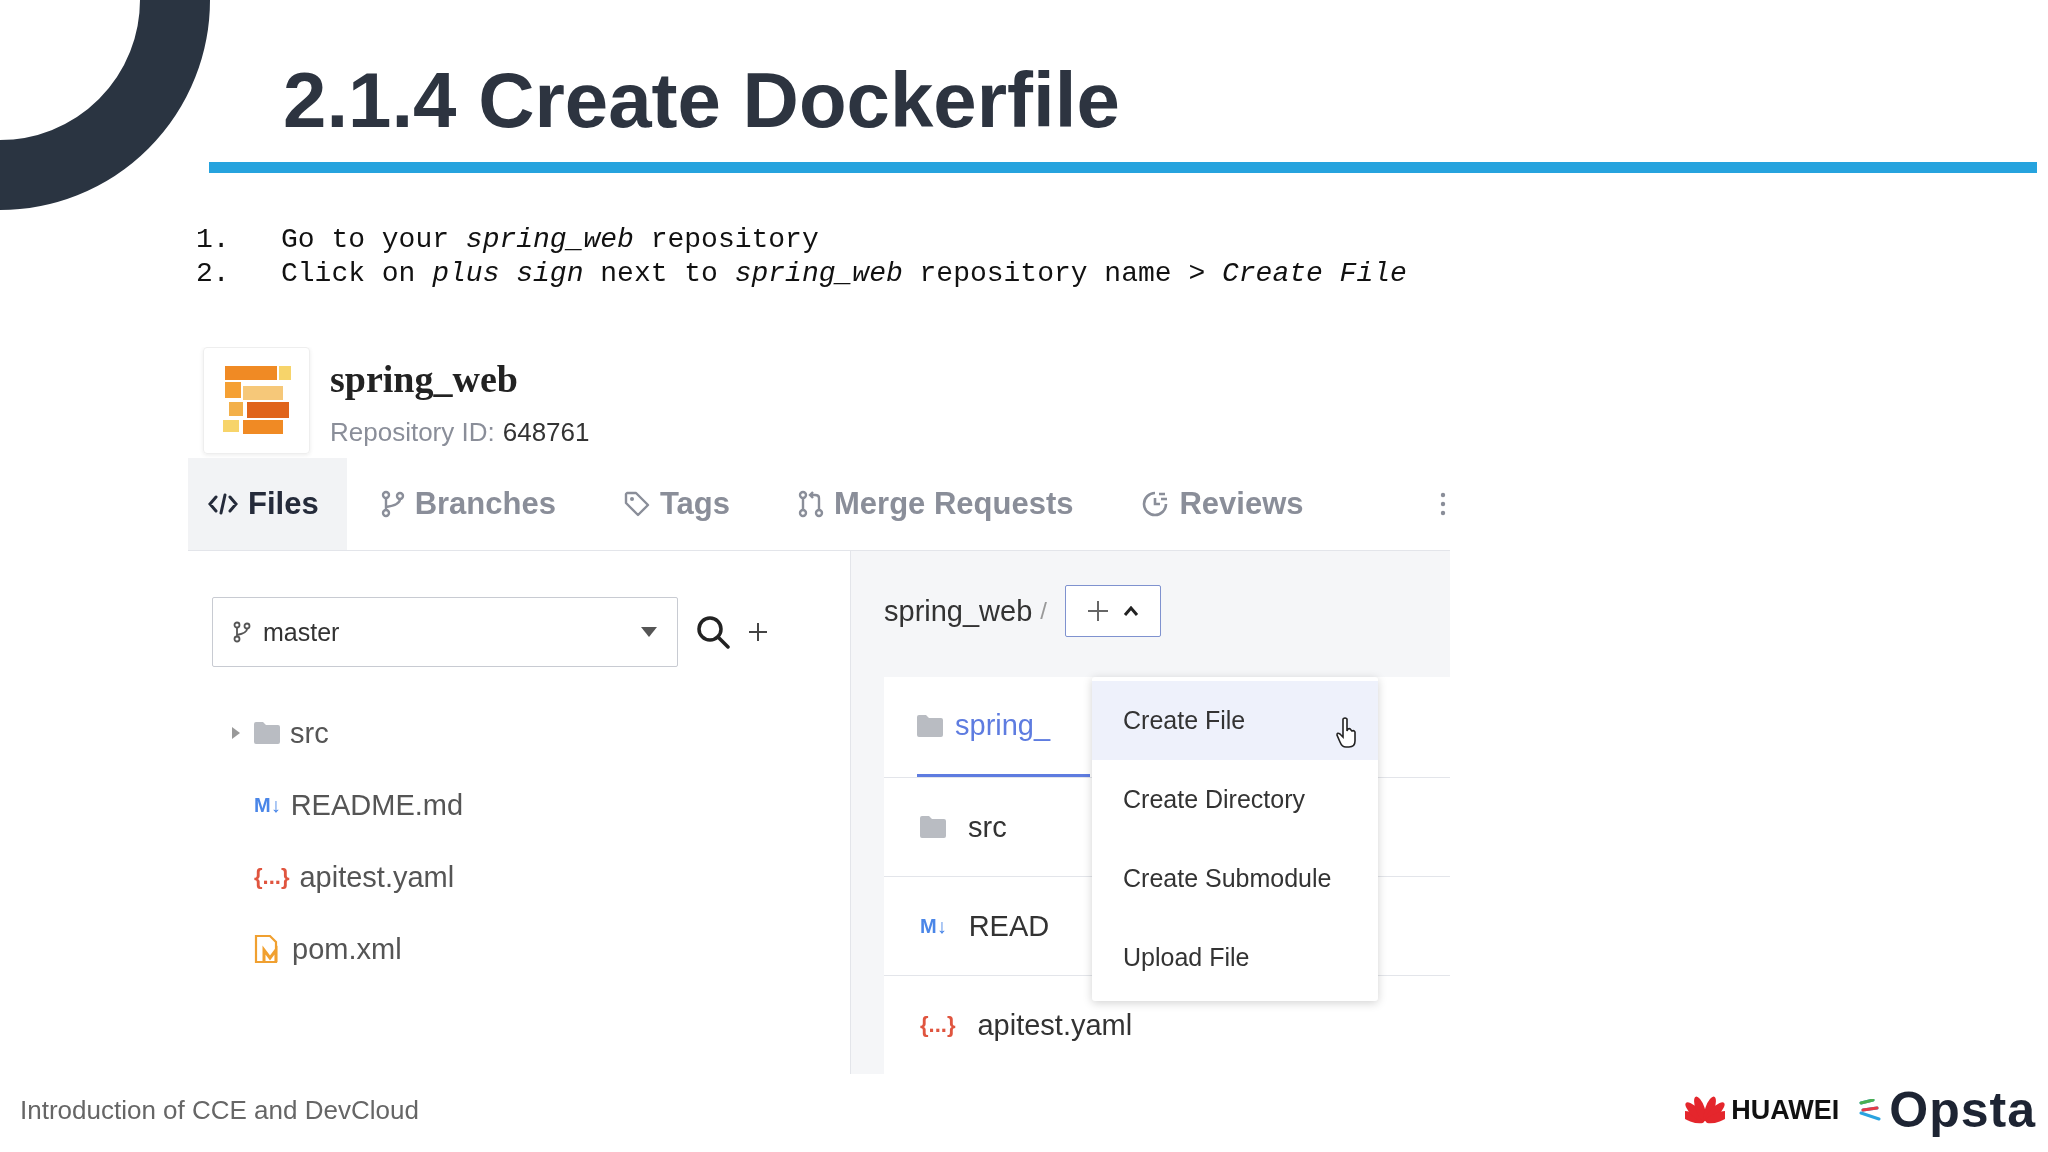 Image resolution: width=2048 pixels, height=1152 pixels. I want to click on footer-text: Introduction of CCE and DevCloud, so click(219, 1110).